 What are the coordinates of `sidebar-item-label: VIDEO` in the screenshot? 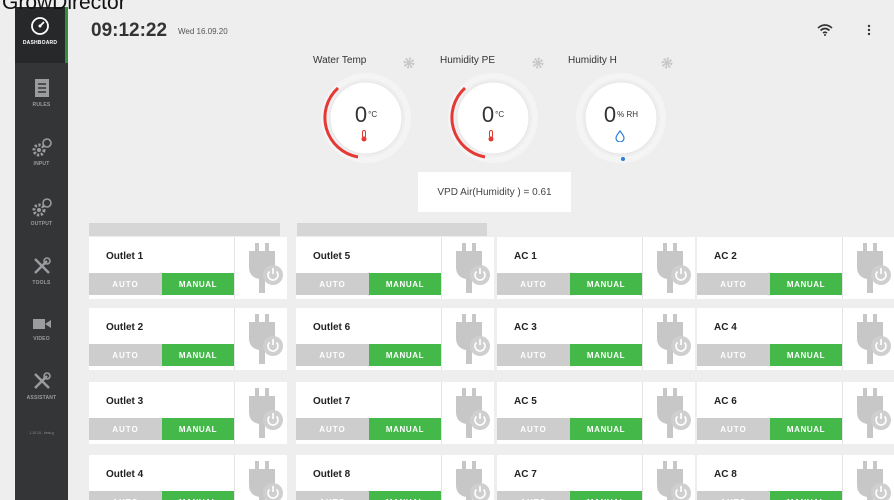 It's located at (41, 339).